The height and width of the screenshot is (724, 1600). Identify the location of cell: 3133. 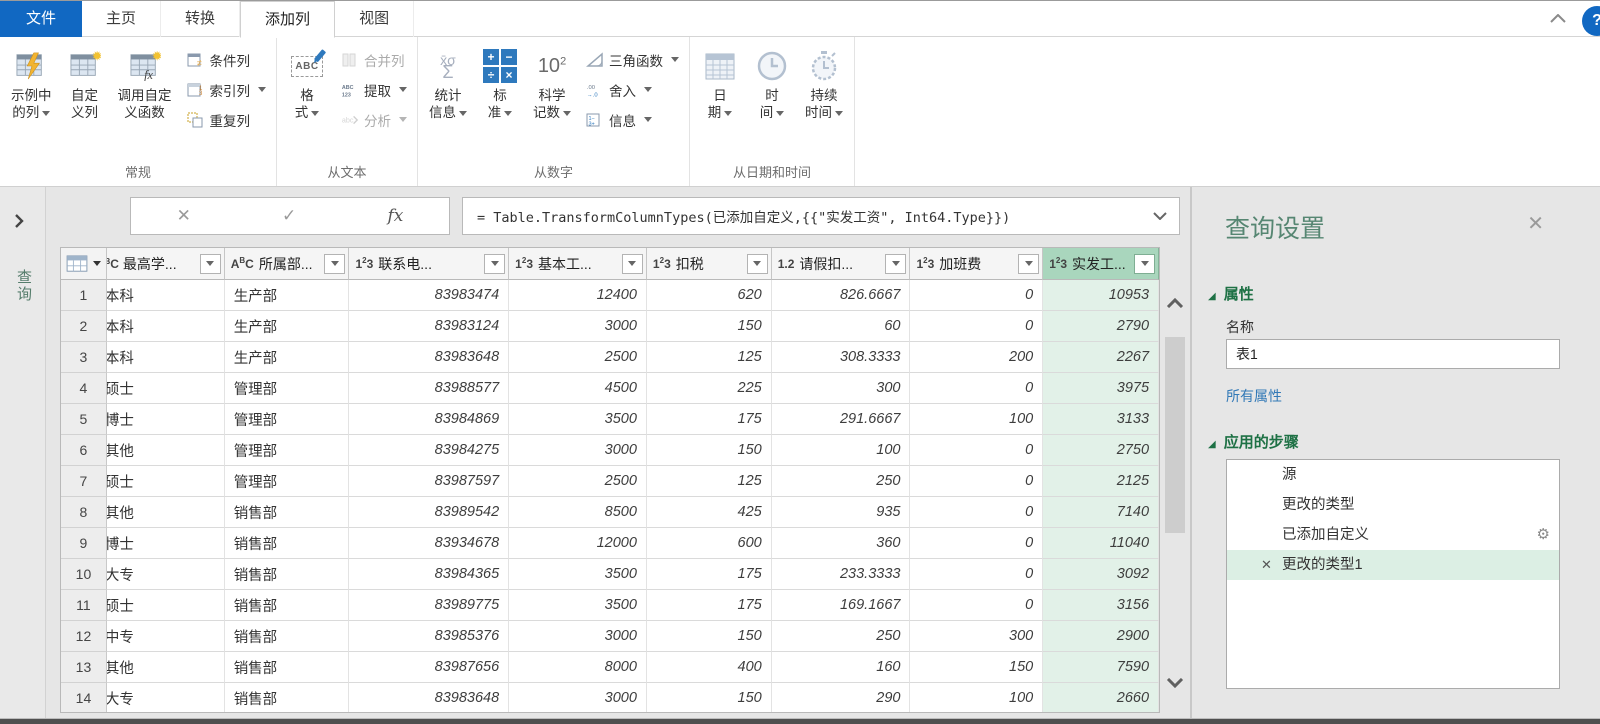
(1101, 419).